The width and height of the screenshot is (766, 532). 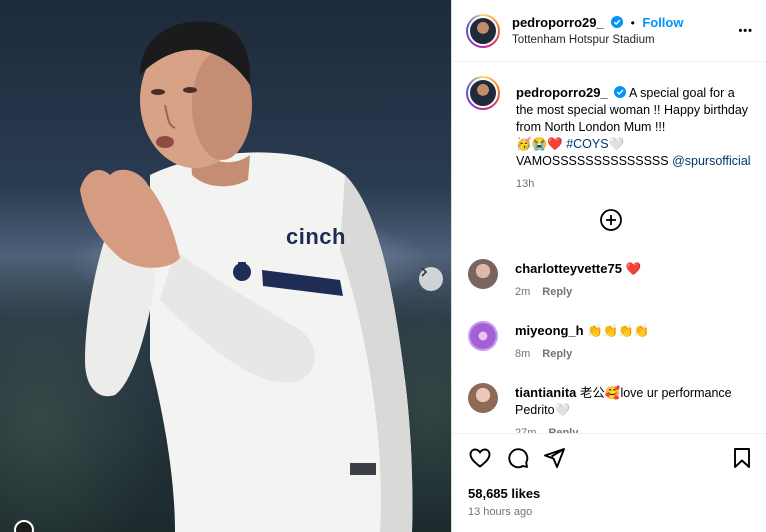 I want to click on caption-vamos: VAMOSSSSSSSSSSSSSS, so click(x=592, y=161).